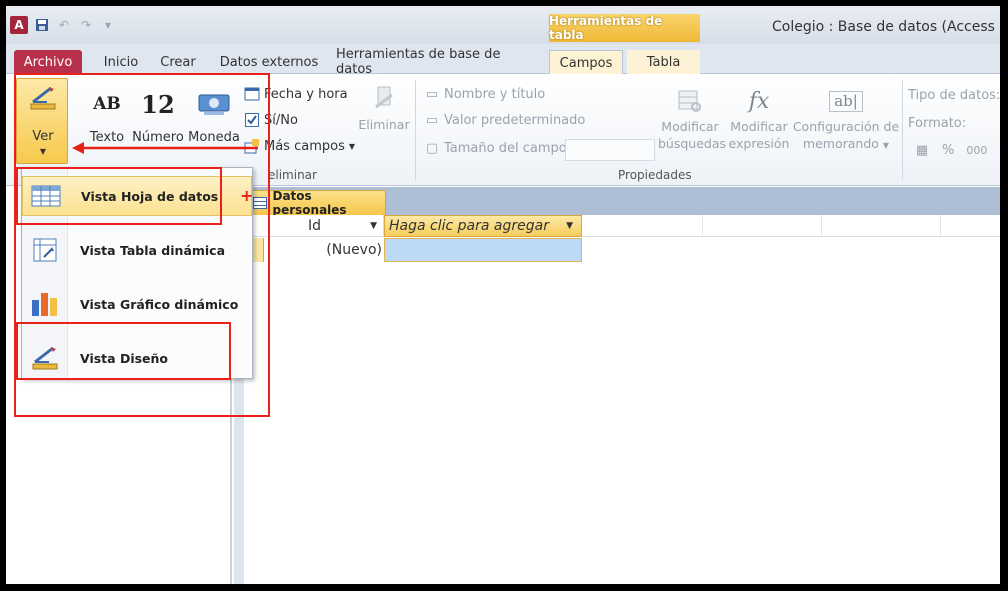  Describe the element at coordinates (569, 226) in the screenshot. I see `column-add-dropdown-icon: ▼` at that location.